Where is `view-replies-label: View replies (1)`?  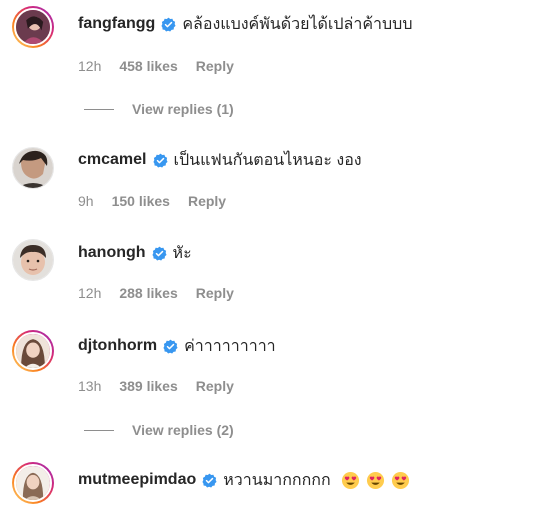
view-replies-label: View replies (1) is located at coordinates (183, 109).